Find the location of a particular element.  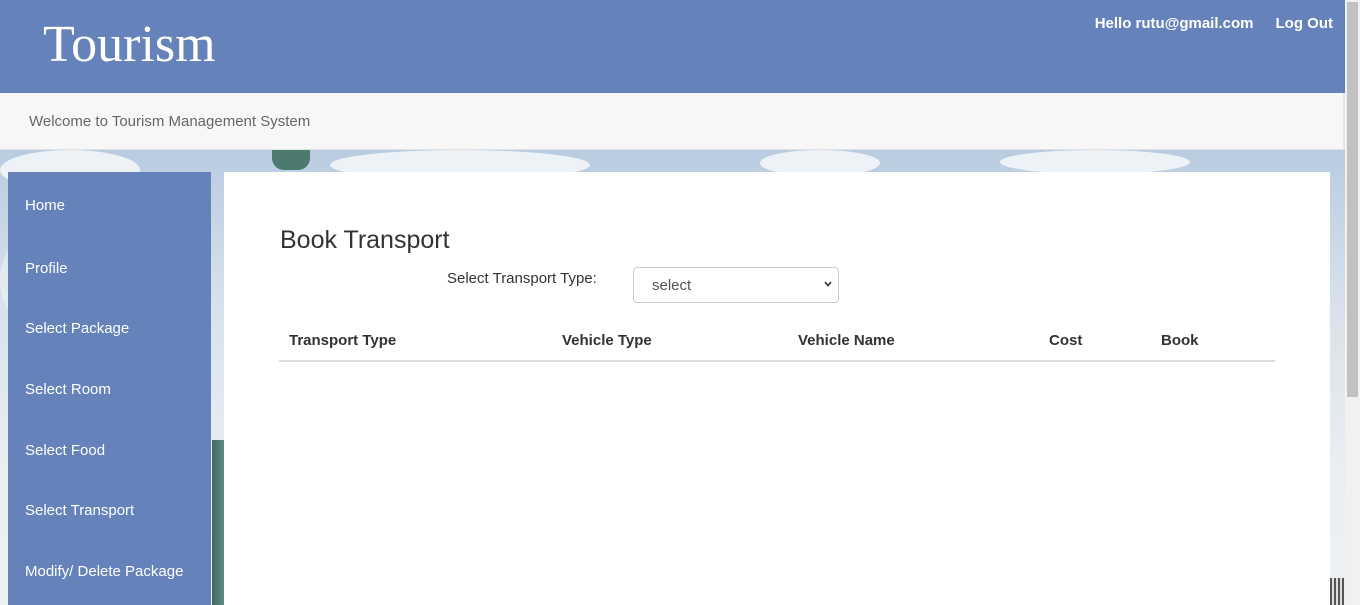

sidebar-item-select-transport: Select Transport is located at coordinates (109, 510).